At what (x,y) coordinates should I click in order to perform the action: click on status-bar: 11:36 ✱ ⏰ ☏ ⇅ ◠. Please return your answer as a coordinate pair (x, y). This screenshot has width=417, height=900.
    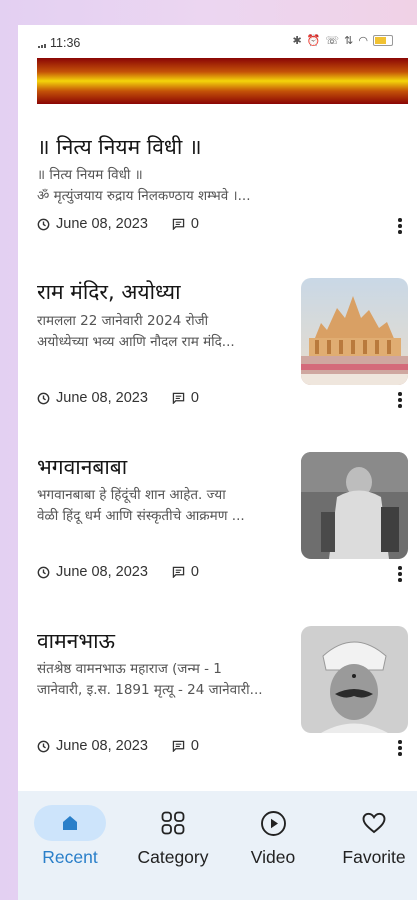
    Looking at the image, I should click on (217, 41).